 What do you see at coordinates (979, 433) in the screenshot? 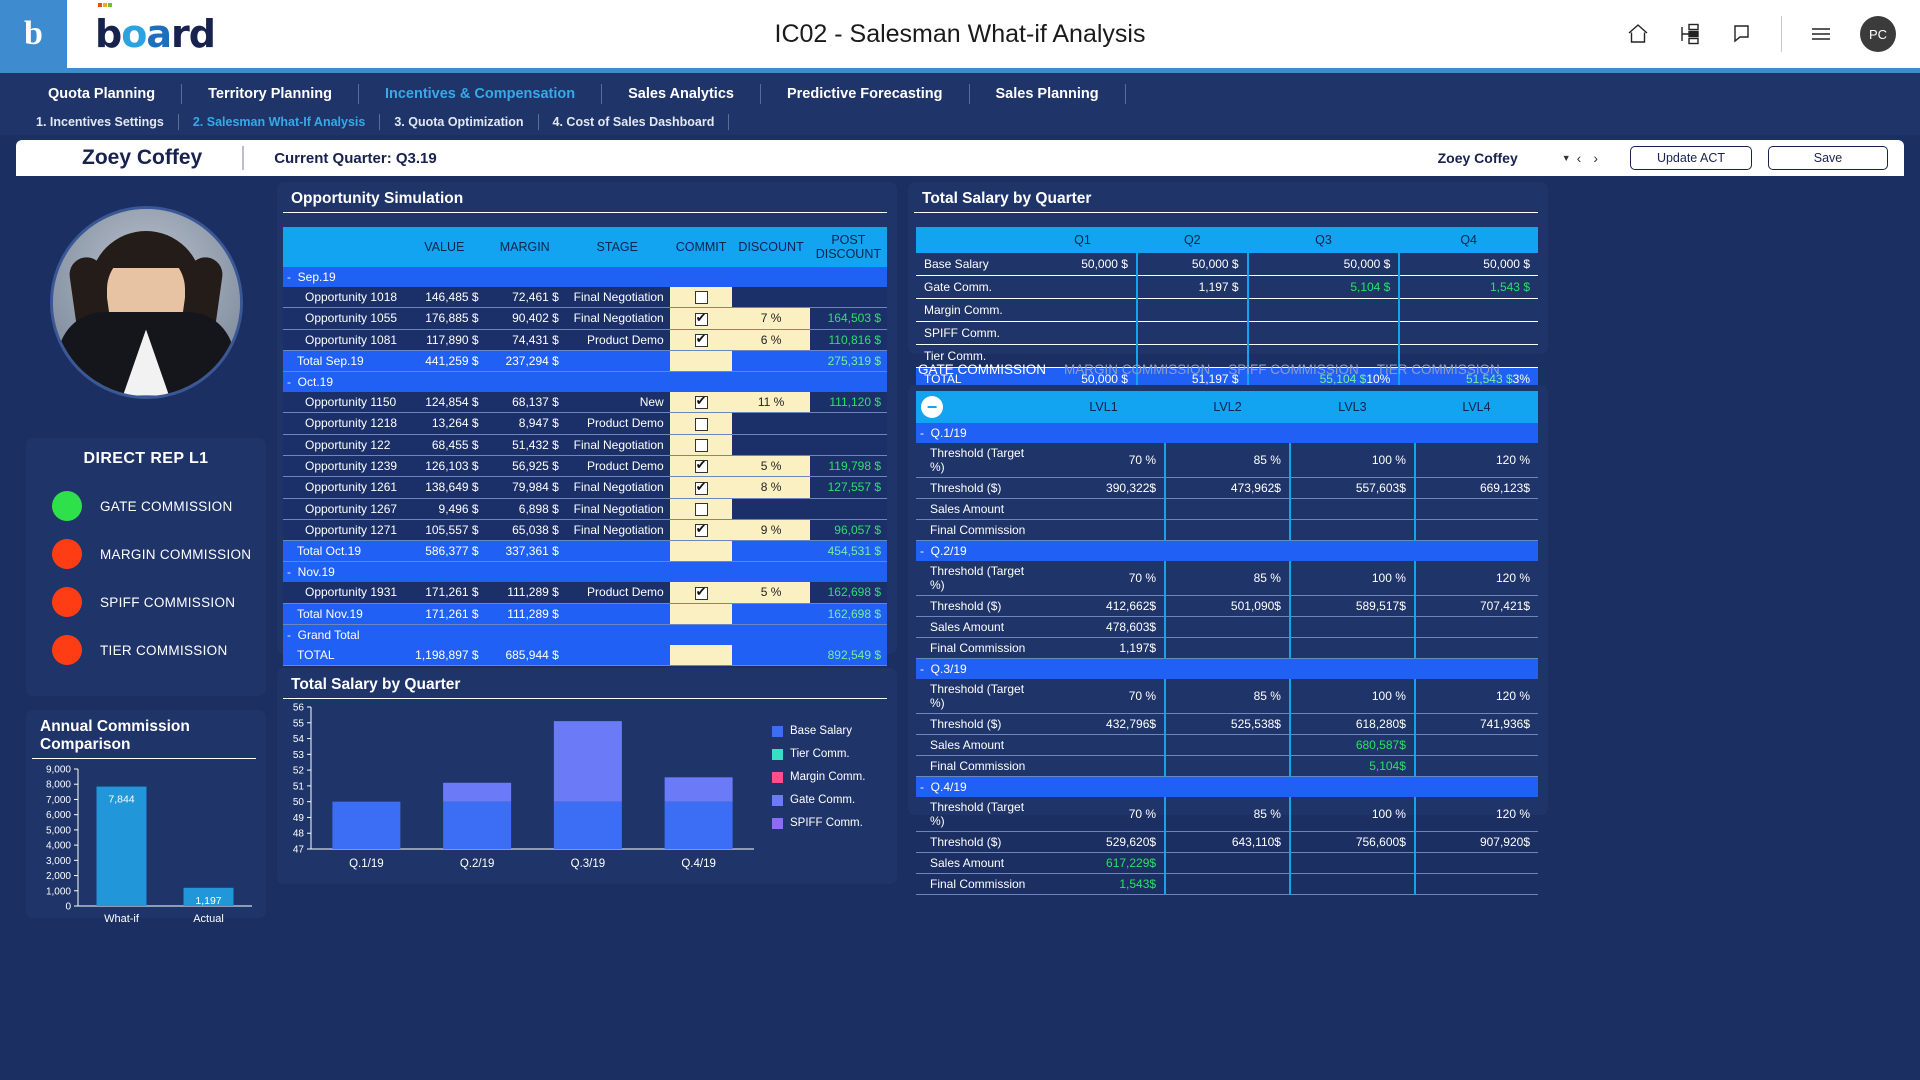
I see `group-label: - Q.1/19` at bounding box center [979, 433].